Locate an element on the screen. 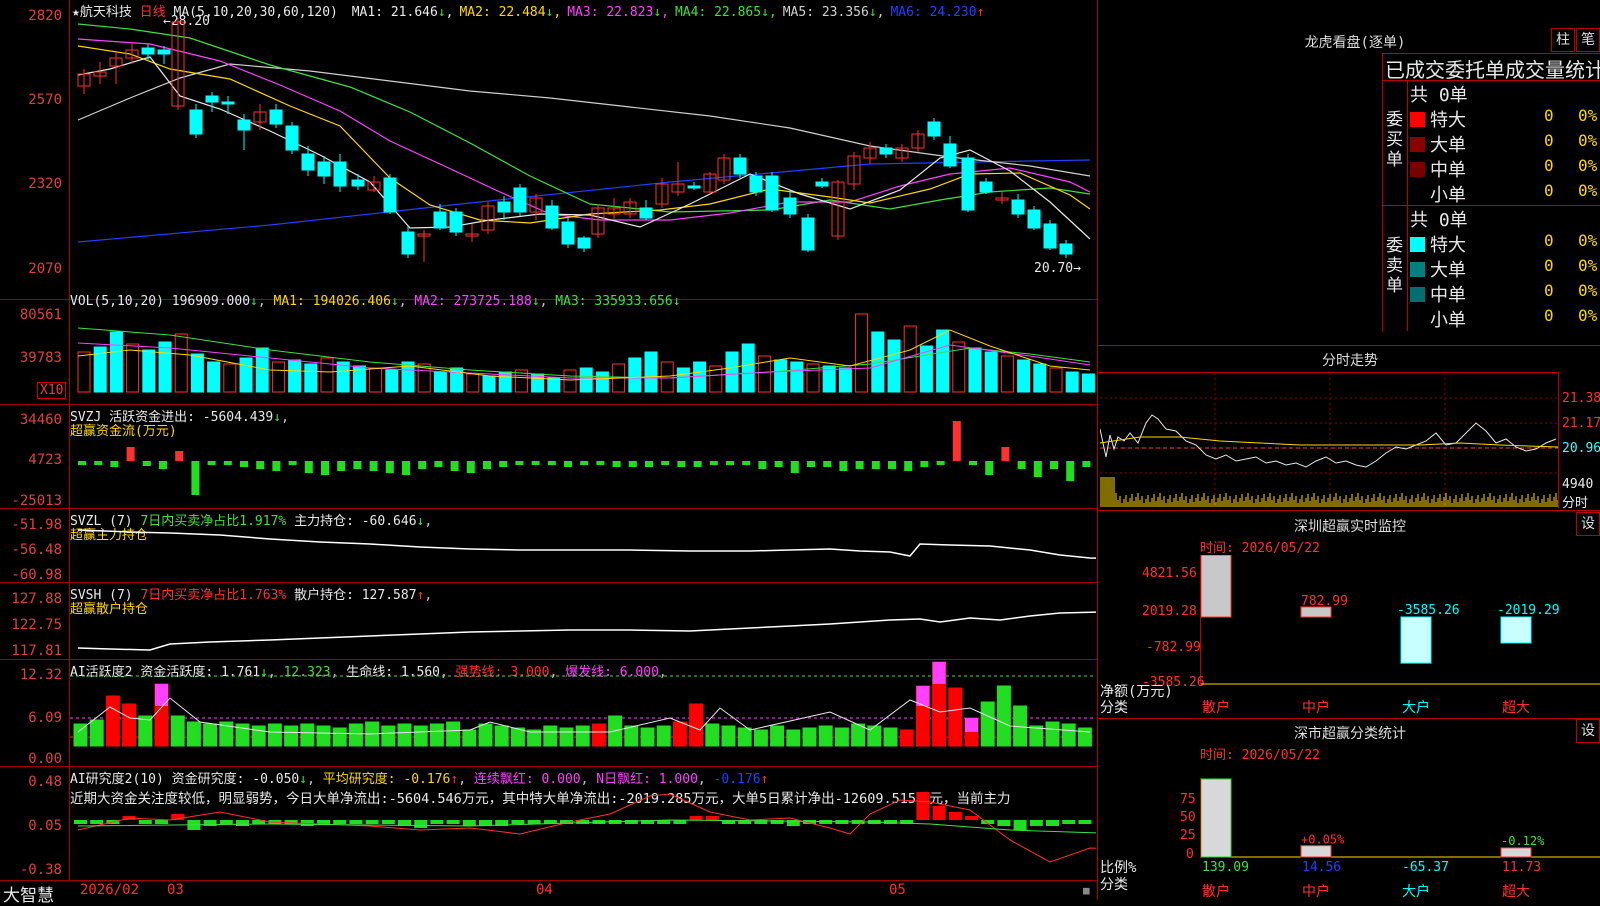  lock-icon: ■ is located at coordinates (1086, 890).